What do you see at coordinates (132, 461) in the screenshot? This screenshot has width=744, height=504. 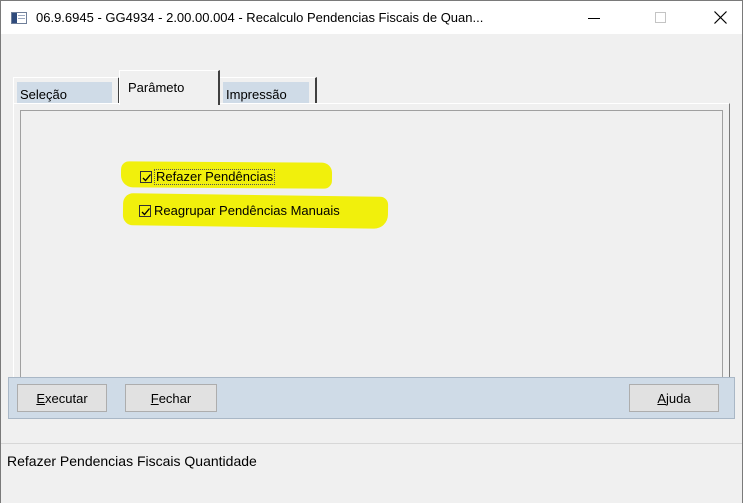 I see `status-text: Refazer Pendencias Fiscais Quantidade` at bounding box center [132, 461].